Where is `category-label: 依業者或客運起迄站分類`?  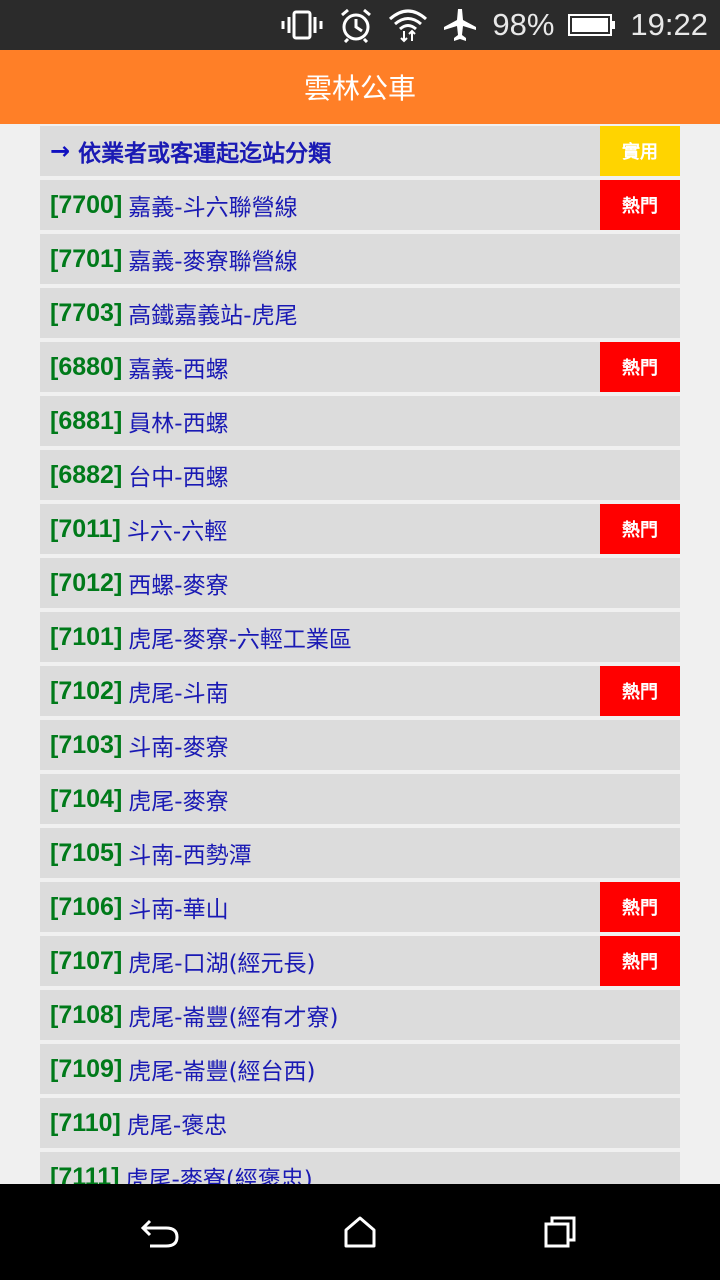 category-label: 依業者或客運起迄站分類 is located at coordinates (205, 154).